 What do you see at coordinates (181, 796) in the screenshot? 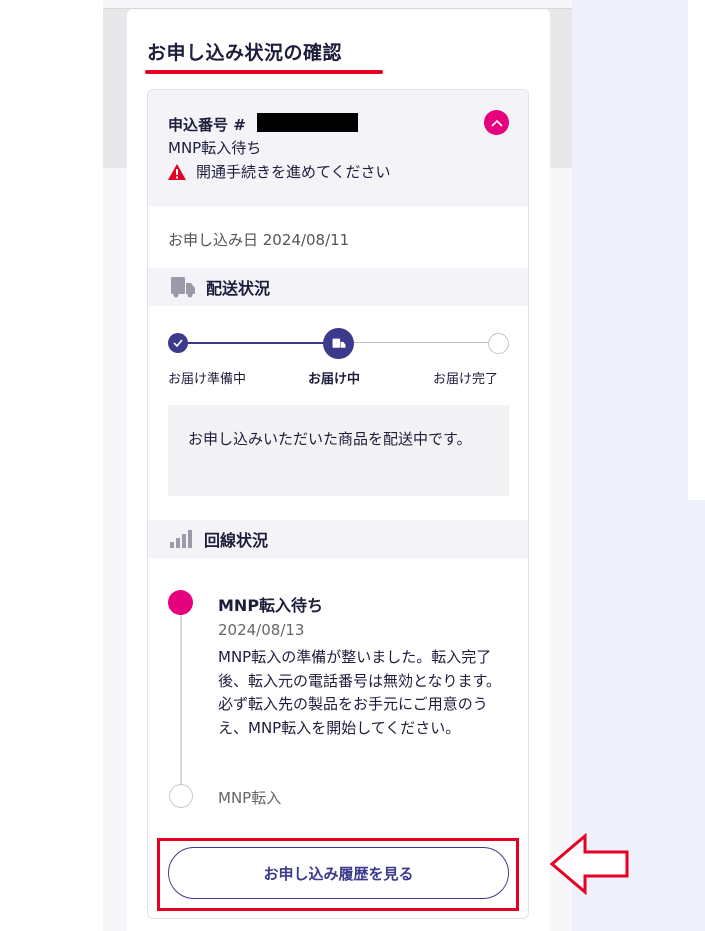
I see `timeline-next-dot` at bounding box center [181, 796].